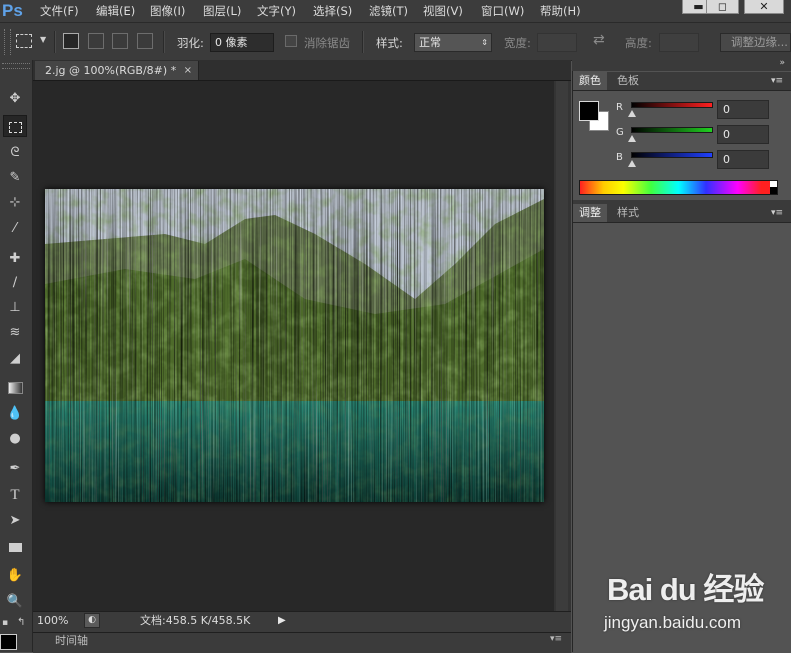  Describe the element at coordinates (590, 81) in the screenshot. I see `tab-color: 颜色` at that location.